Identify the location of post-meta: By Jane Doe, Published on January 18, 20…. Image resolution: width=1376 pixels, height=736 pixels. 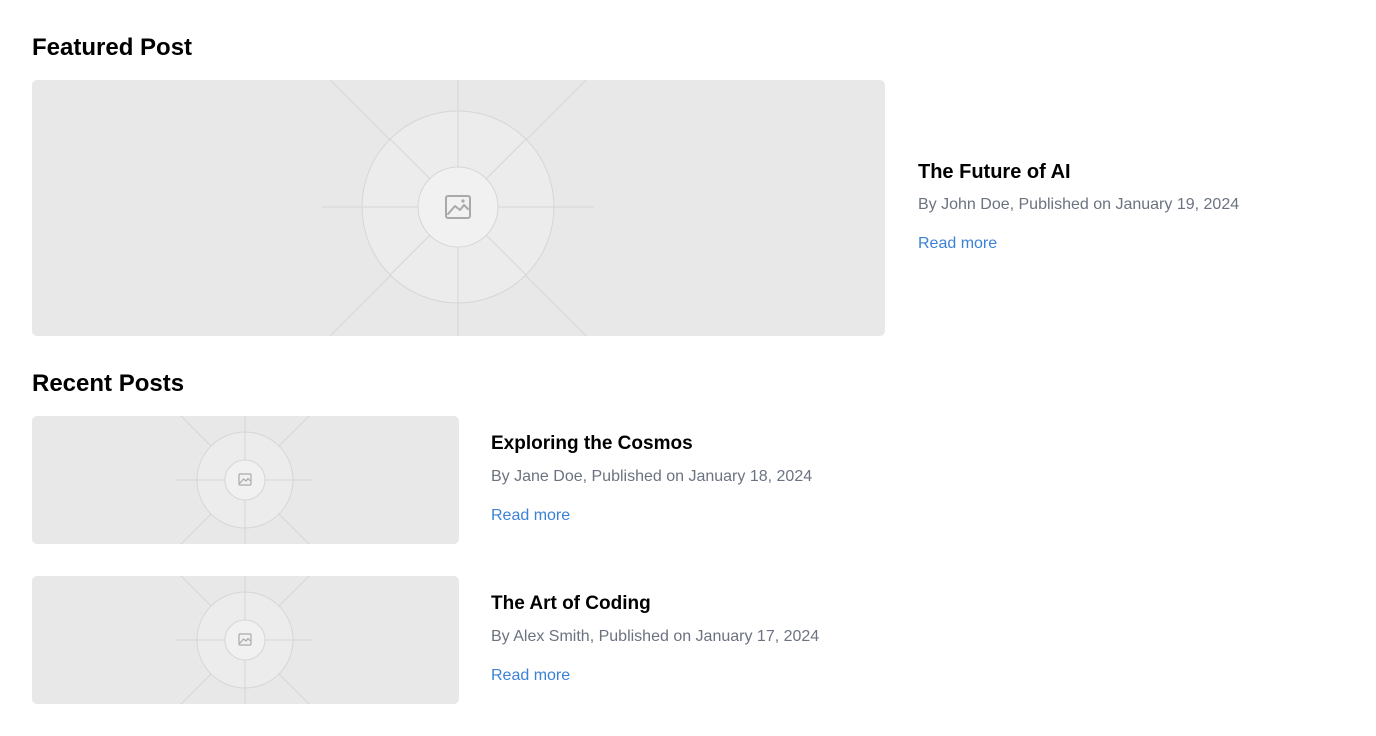
(652, 476).